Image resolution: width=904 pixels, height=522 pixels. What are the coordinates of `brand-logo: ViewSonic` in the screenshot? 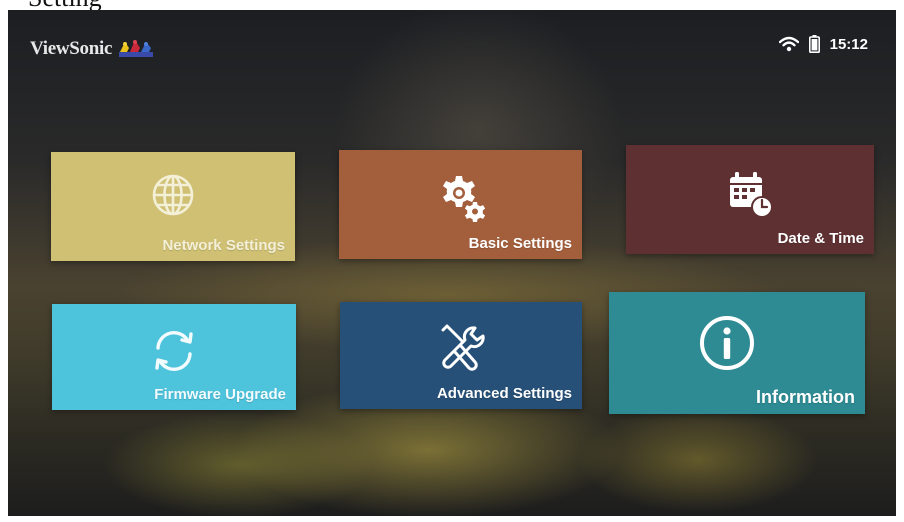 It's located at (93, 49).